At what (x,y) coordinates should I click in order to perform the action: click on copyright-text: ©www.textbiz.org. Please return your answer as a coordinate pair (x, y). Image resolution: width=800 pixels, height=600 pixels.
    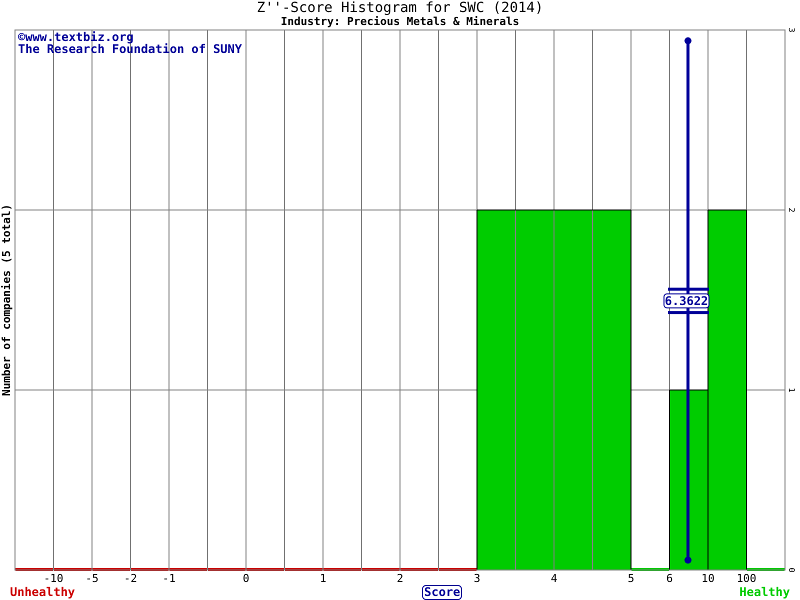
    Looking at the image, I should click on (76, 37).